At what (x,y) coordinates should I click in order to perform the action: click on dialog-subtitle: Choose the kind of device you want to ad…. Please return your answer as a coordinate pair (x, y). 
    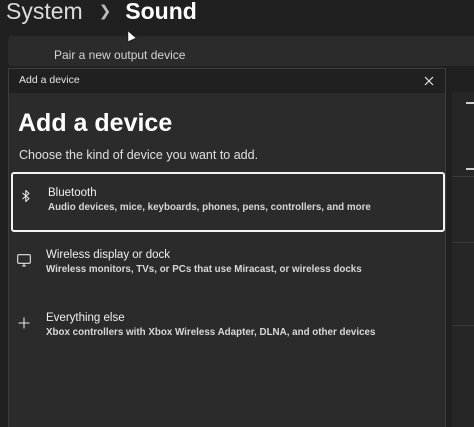
    Looking at the image, I should click on (139, 155).